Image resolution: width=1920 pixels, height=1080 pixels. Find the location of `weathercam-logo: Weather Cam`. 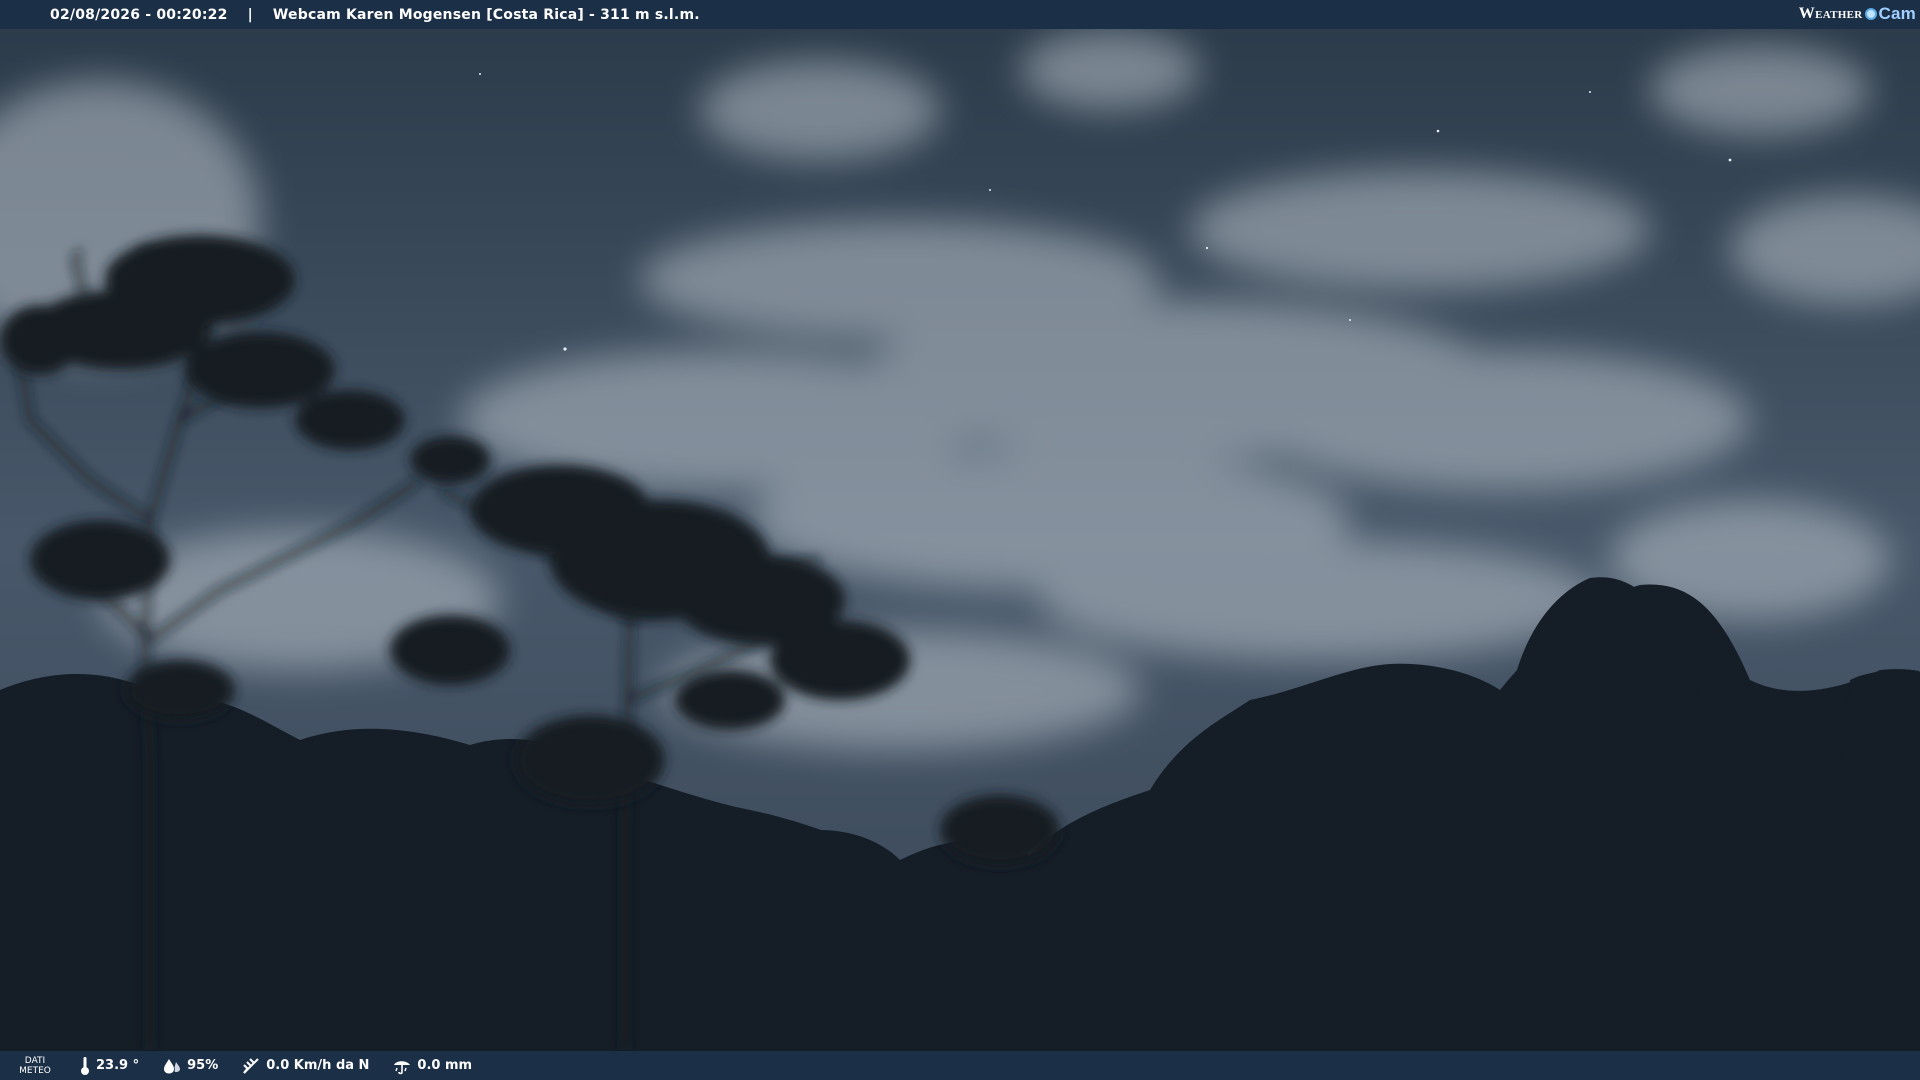

weathercam-logo: Weather Cam is located at coordinates (1857, 14).